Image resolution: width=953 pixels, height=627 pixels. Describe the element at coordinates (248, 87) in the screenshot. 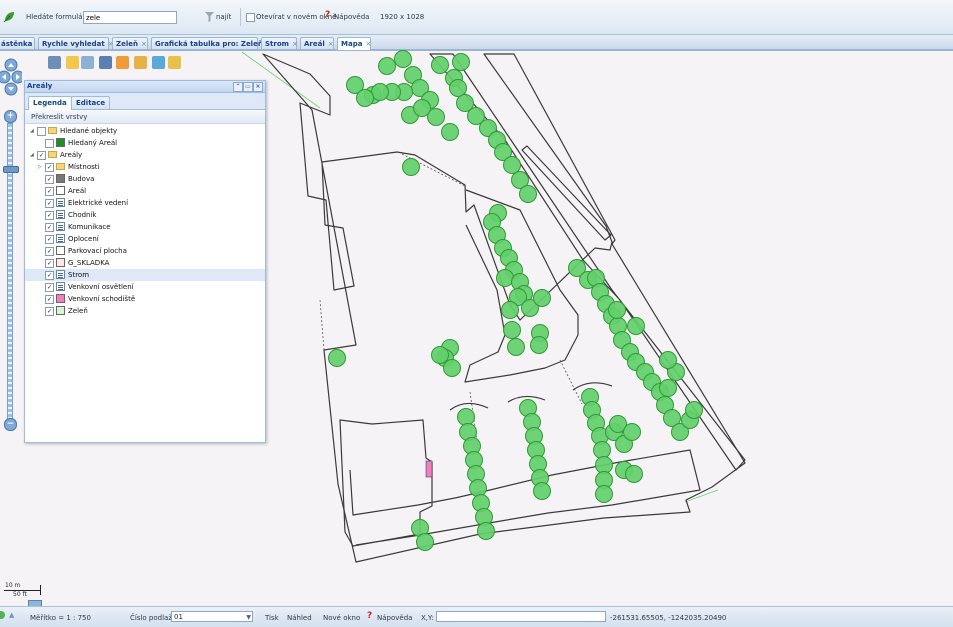

I see `restore-icon: ▭` at that location.